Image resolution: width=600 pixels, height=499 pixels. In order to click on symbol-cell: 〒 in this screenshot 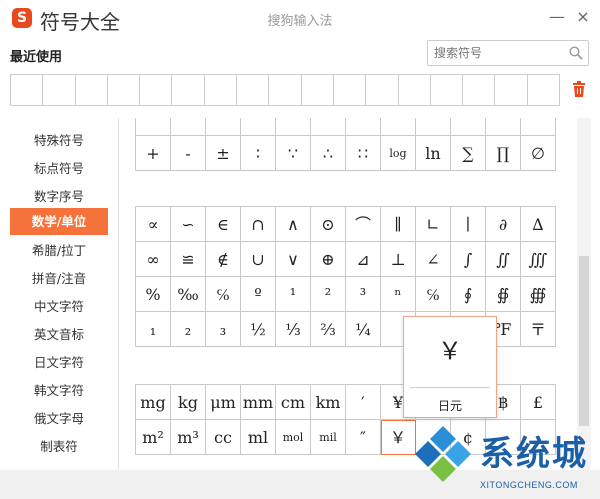, I will do `click(538, 329)`.